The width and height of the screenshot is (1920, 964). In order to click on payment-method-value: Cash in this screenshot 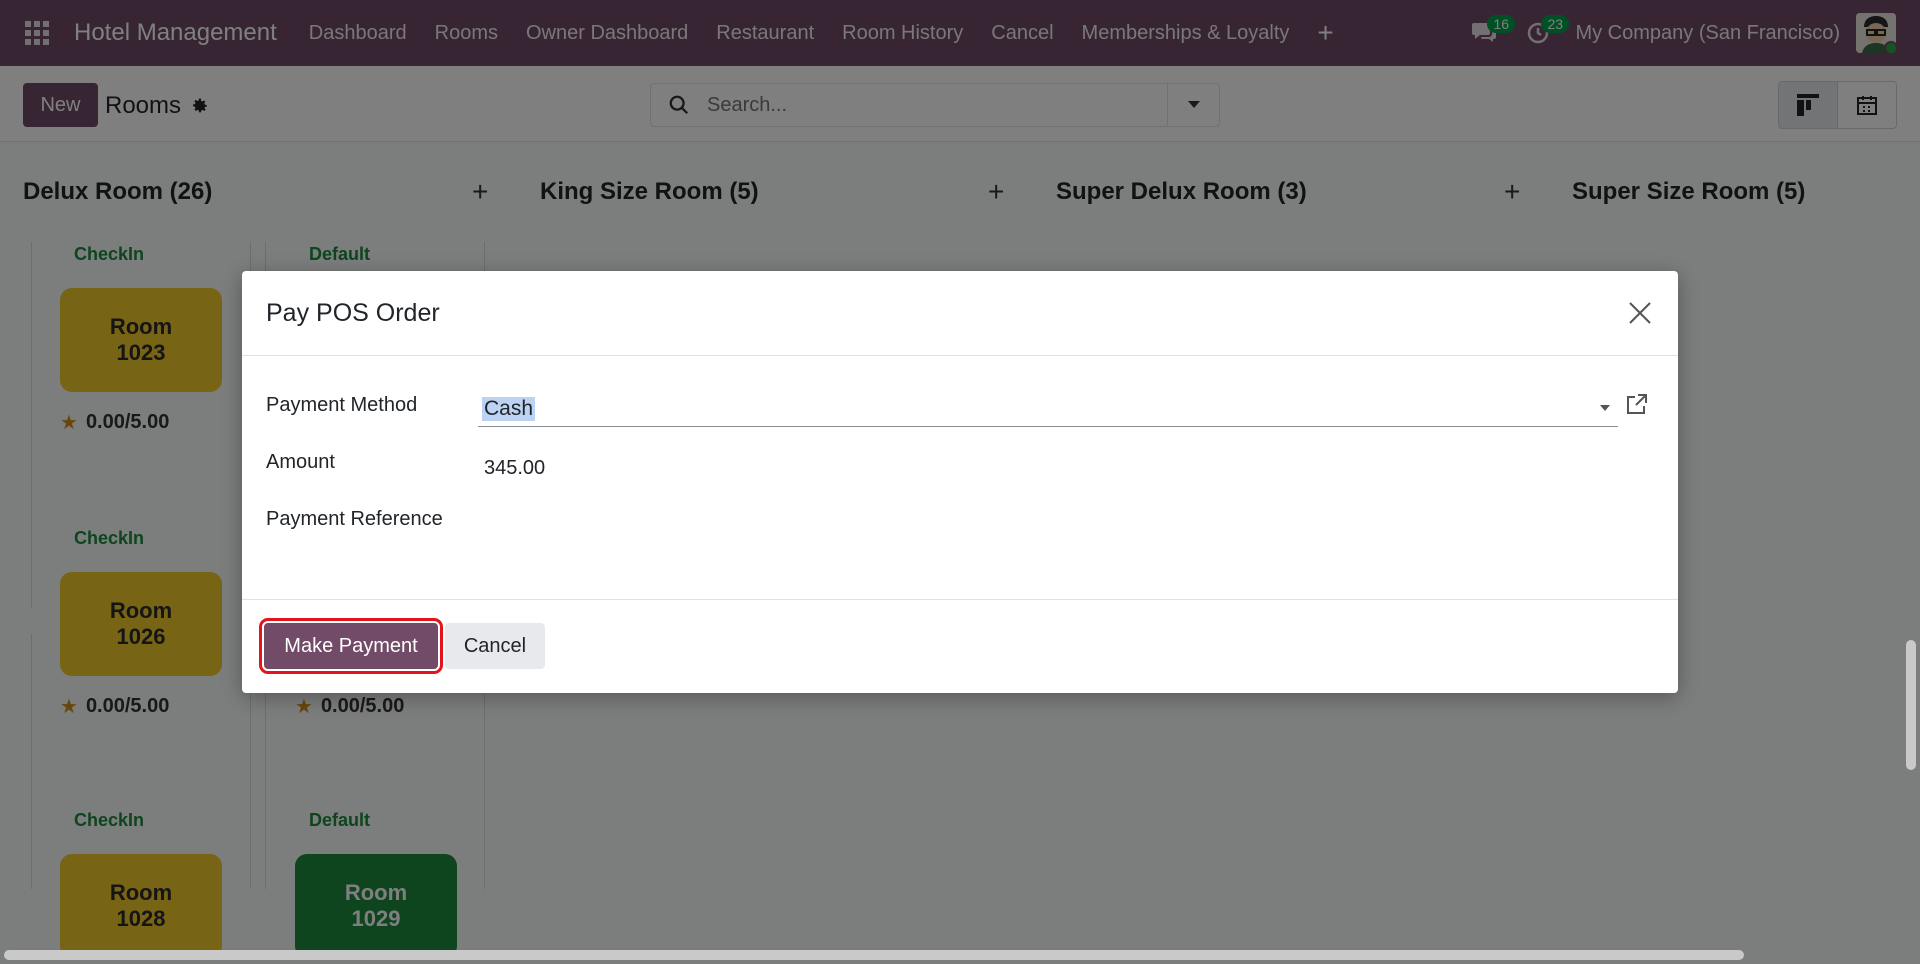, I will do `click(509, 408)`.